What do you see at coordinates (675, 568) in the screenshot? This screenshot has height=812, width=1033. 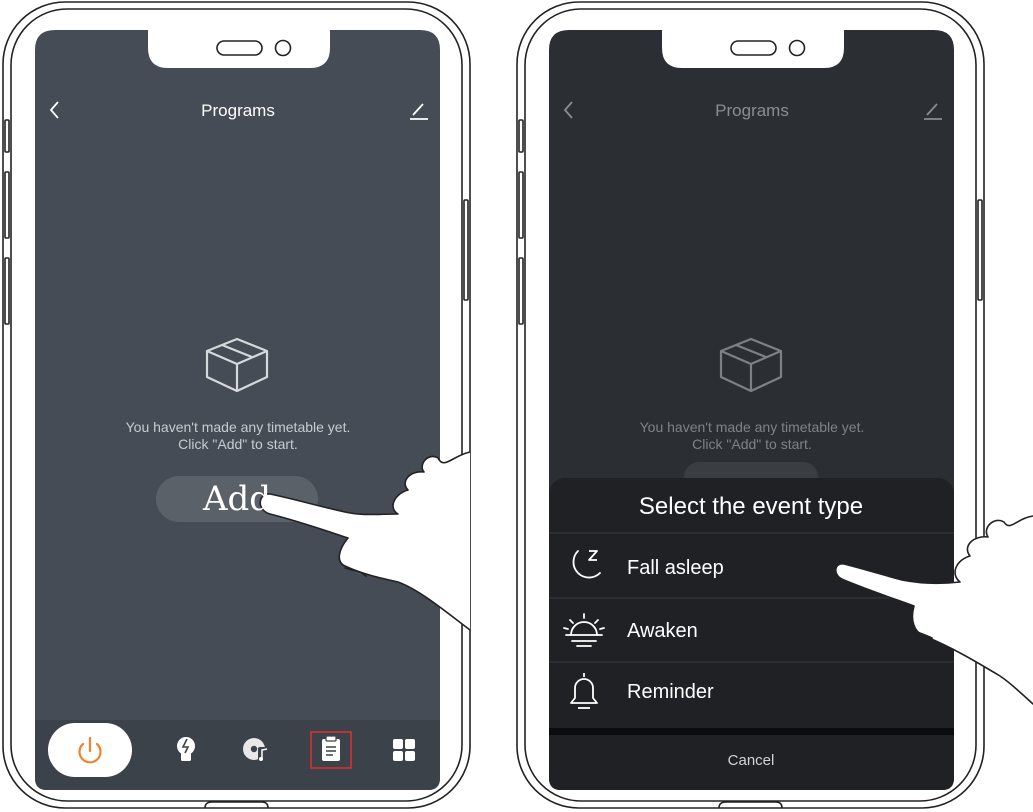 I see `option-label-fall-asleep: Fall asleep` at bounding box center [675, 568].